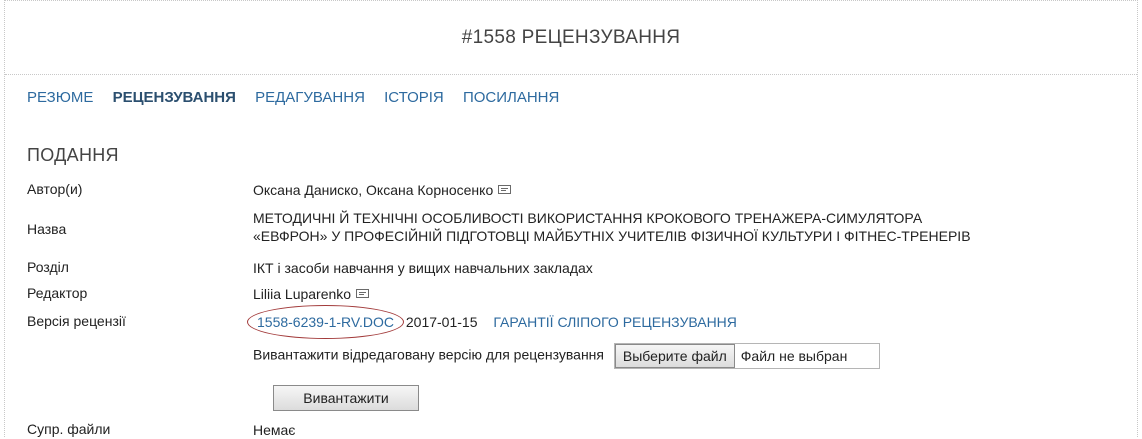  What do you see at coordinates (615, 322) in the screenshot?
I see `blind-review-link: ГАРАНТІЇ СЛІПОГО РЕЦЕНЗУВАННЯ` at bounding box center [615, 322].